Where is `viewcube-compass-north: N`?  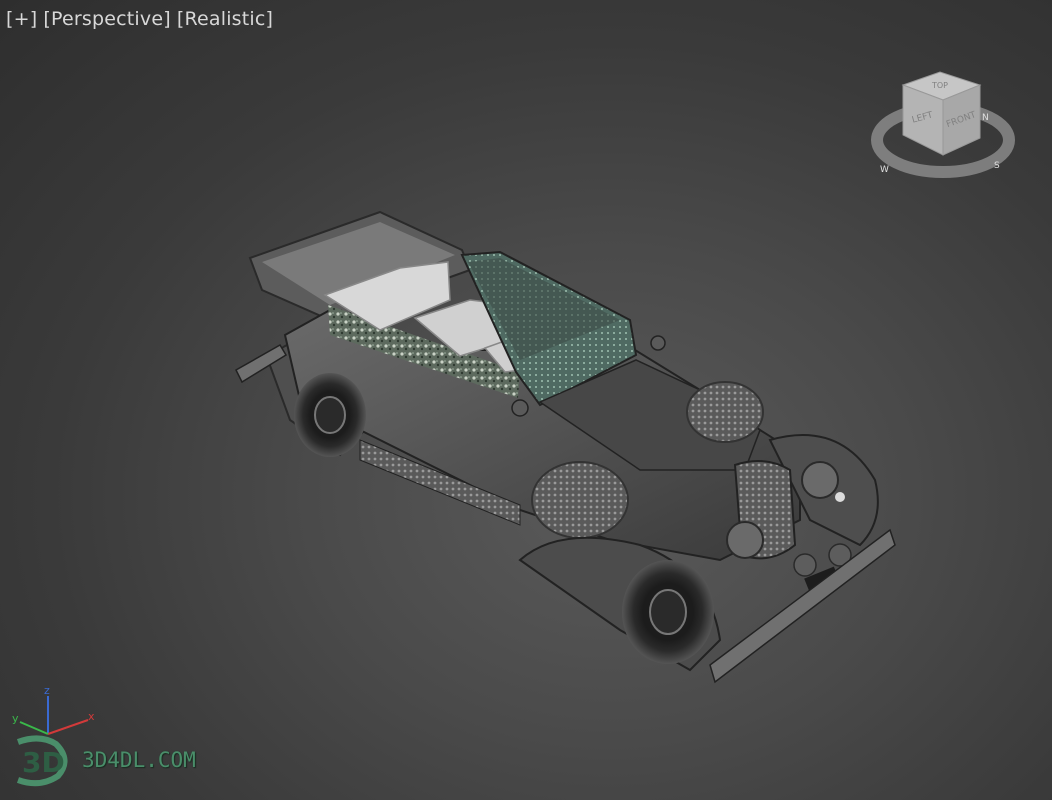 viewcube-compass-north: N is located at coordinates (985, 118).